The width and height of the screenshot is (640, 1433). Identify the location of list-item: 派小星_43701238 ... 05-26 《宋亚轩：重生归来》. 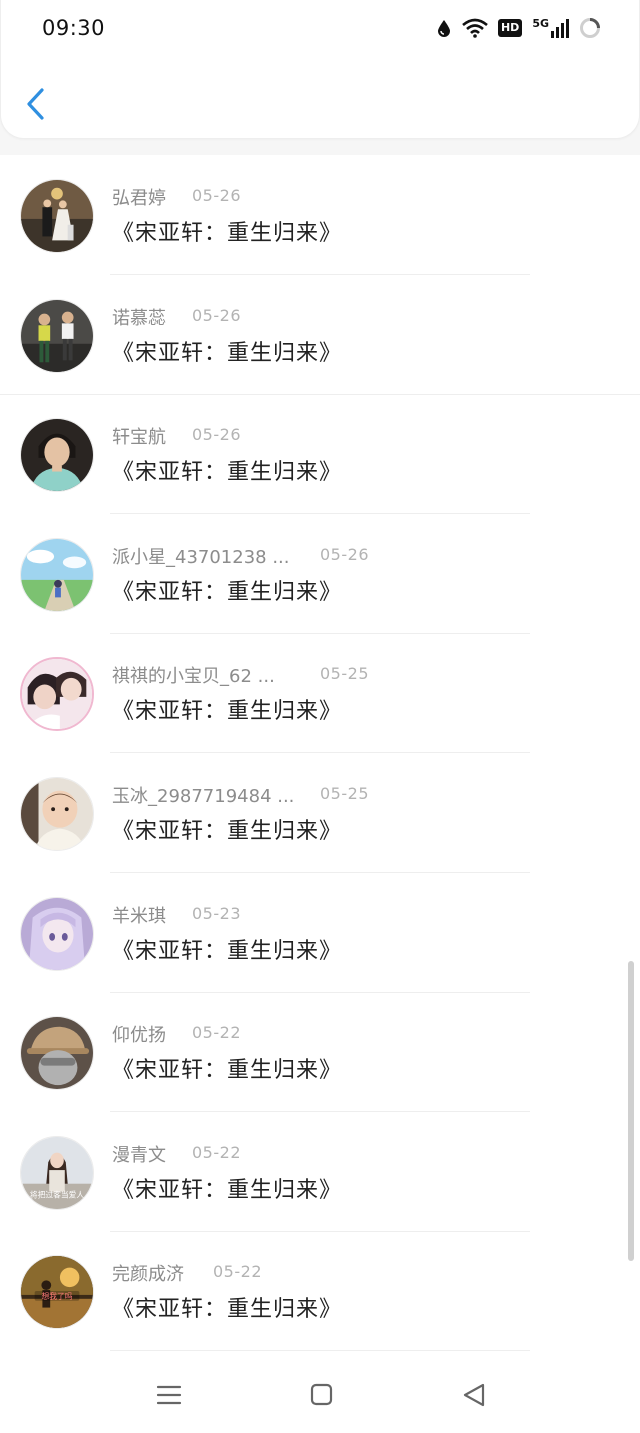
(320, 574).